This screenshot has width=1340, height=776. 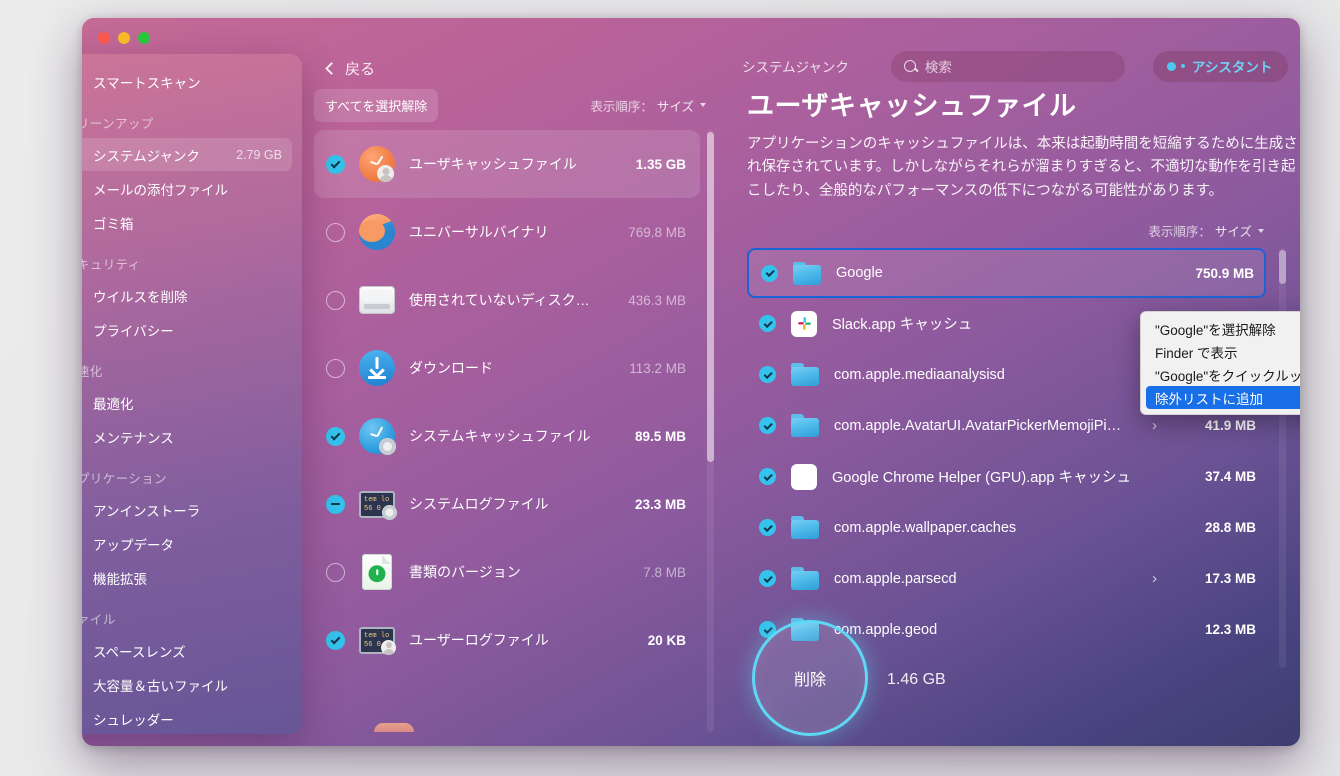 I want to click on category-row-size: 7.8 MB, so click(x=664, y=572).